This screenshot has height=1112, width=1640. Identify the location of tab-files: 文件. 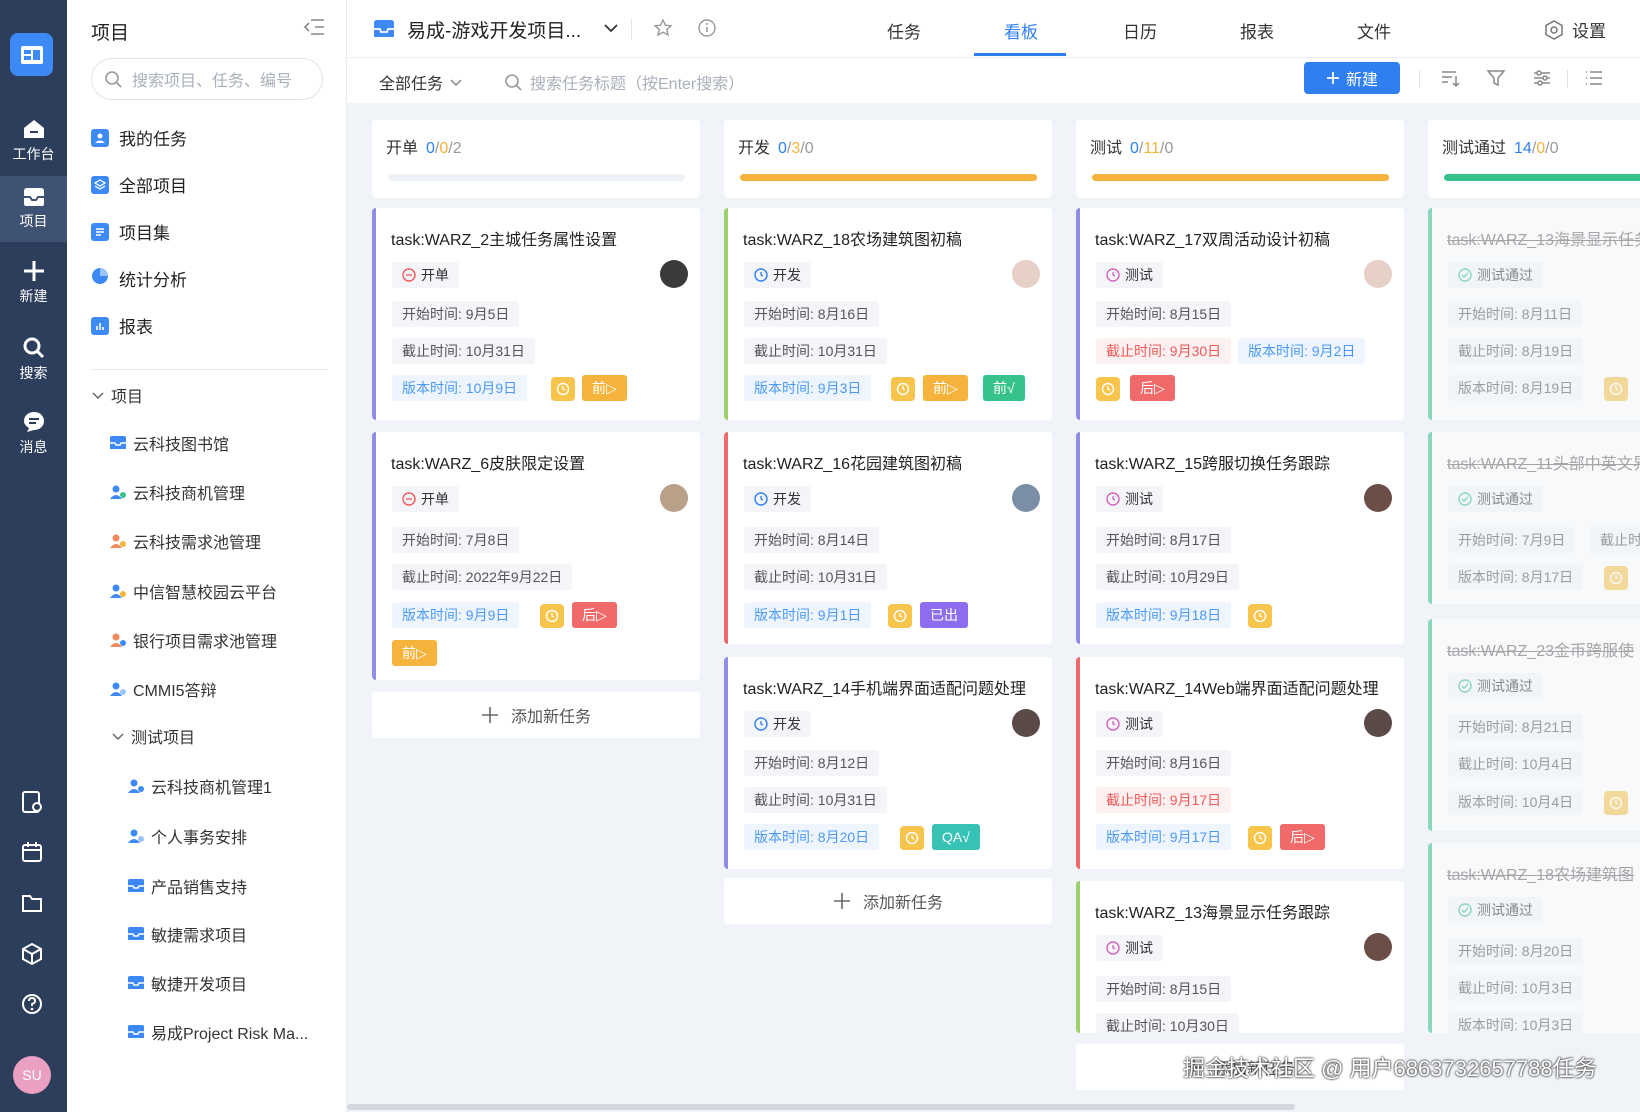
(1374, 30).